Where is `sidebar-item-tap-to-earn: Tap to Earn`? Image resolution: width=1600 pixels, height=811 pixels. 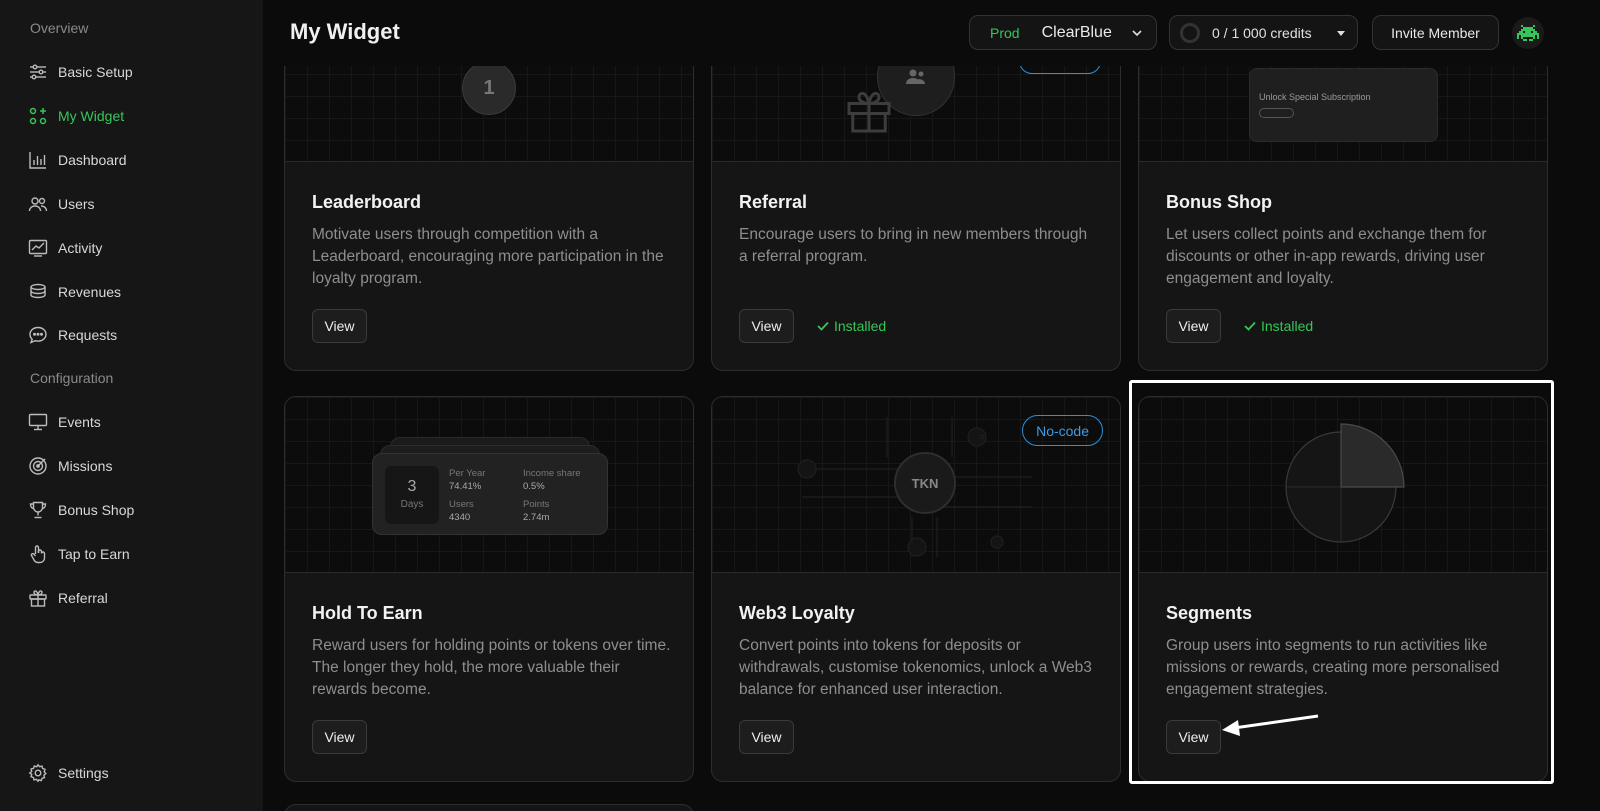
sidebar-item-tap-to-earn: Tap to Earn is located at coordinates (79, 554).